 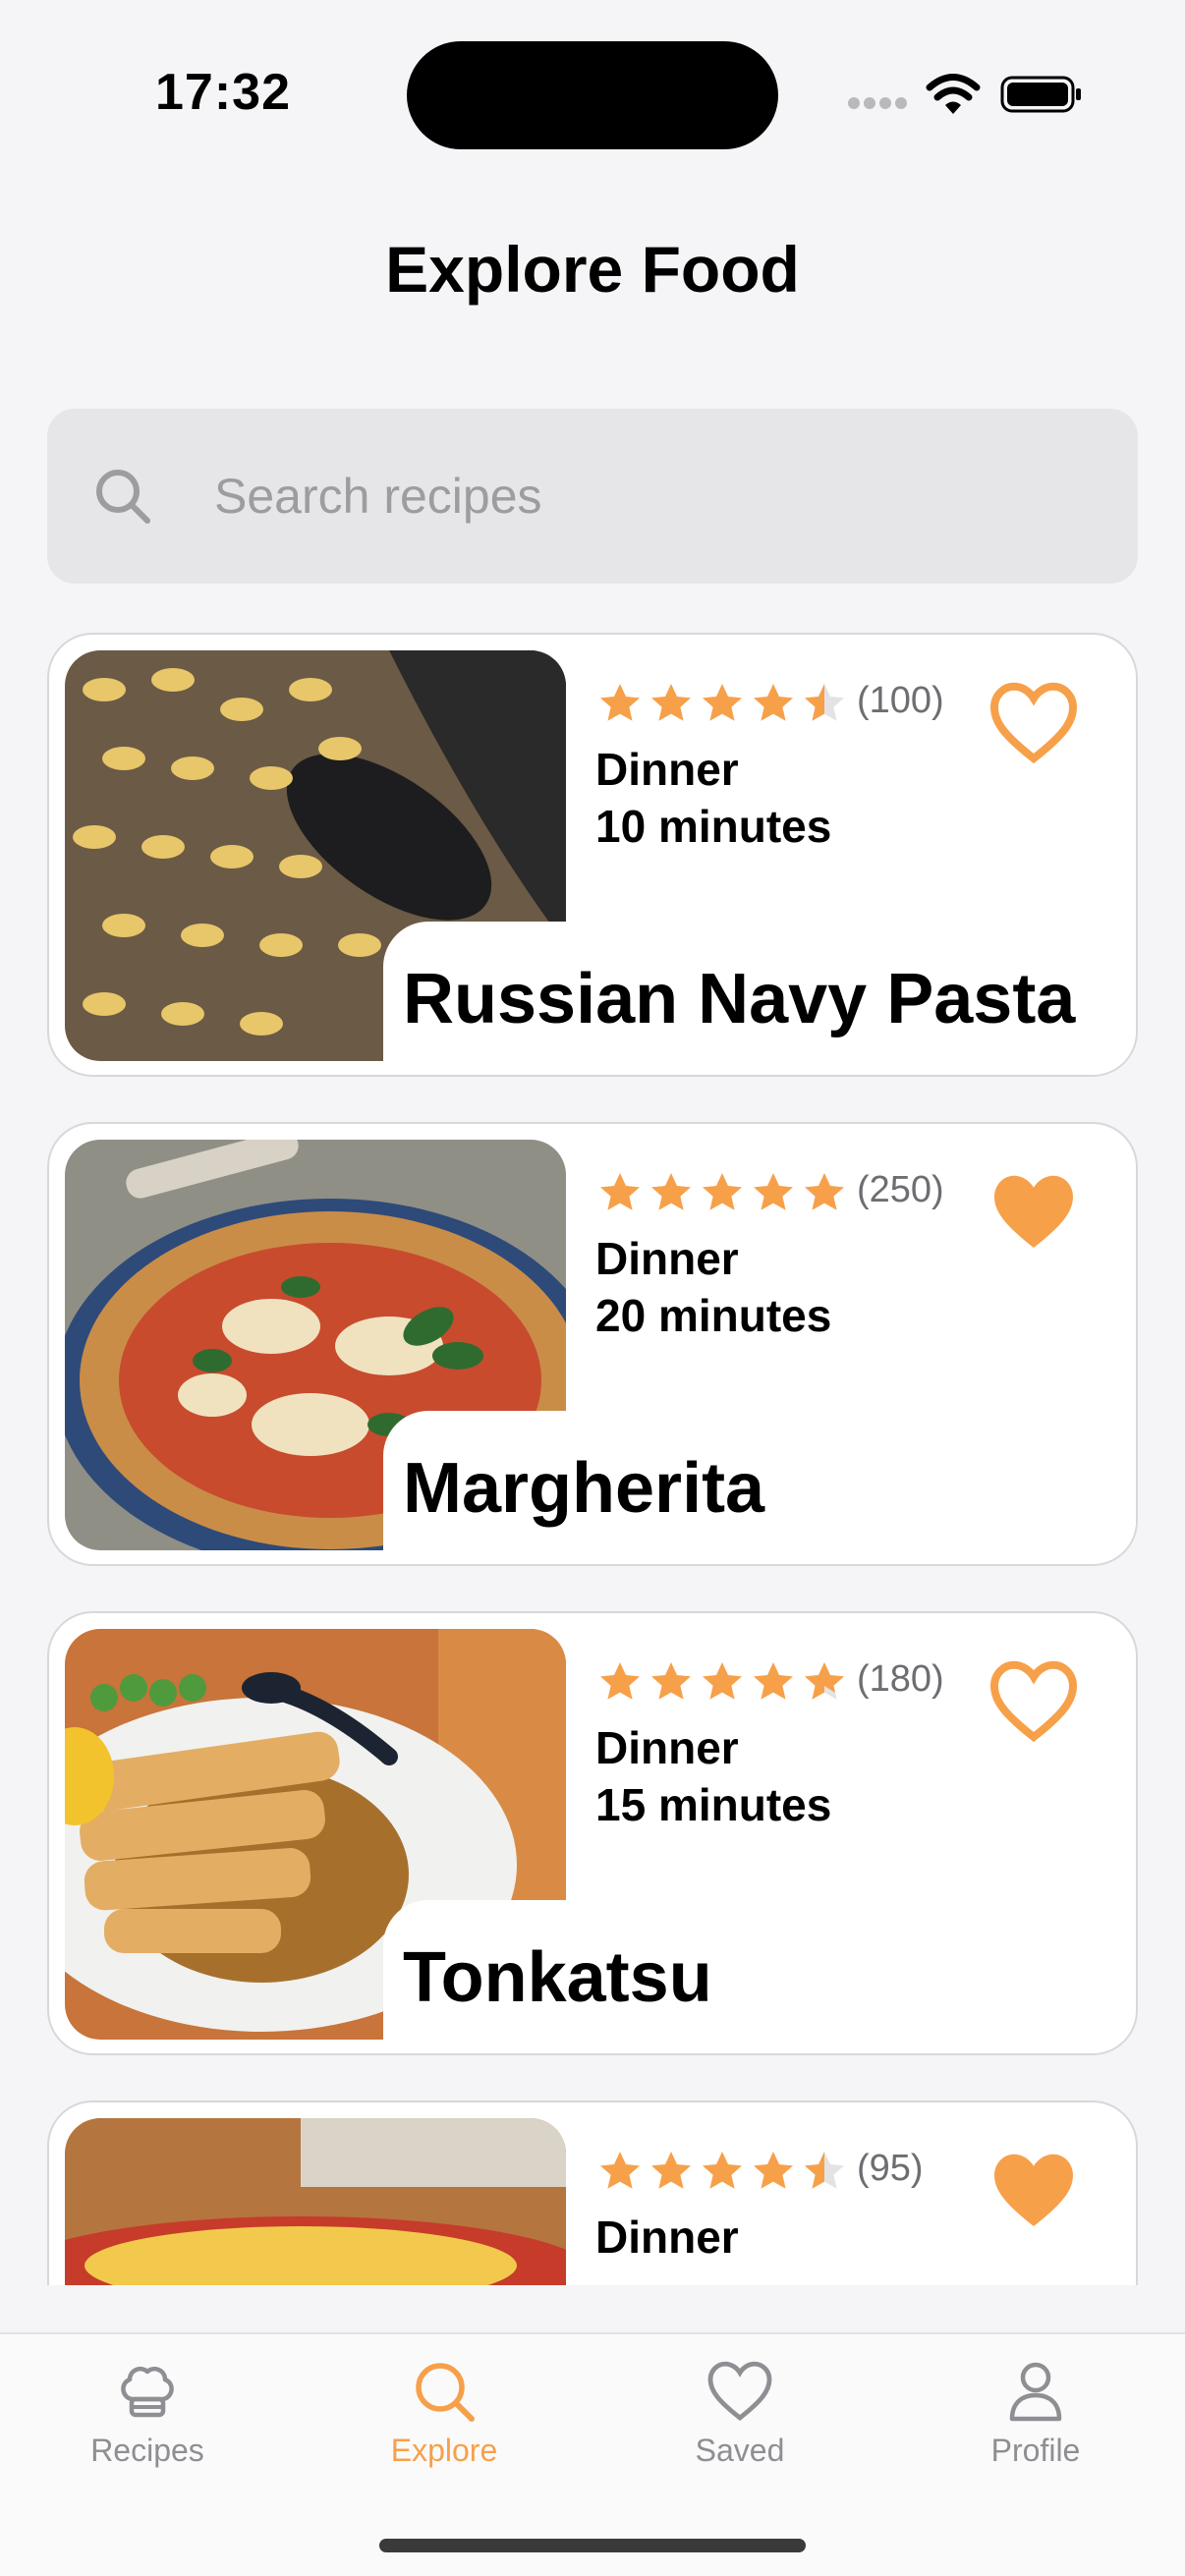 What do you see at coordinates (1041, 94) in the screenshot?
I see `battery-icon` at bounding box center [1041, 94].